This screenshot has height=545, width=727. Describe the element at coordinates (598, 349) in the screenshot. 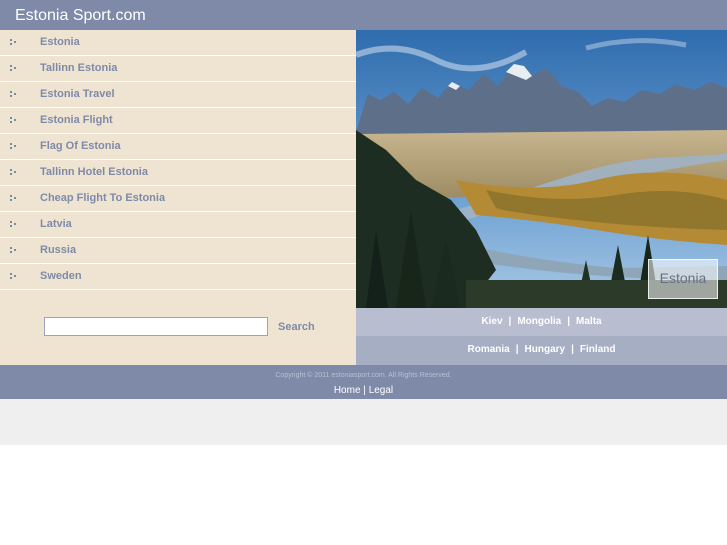

I see `link-finland: Finland` at that location.